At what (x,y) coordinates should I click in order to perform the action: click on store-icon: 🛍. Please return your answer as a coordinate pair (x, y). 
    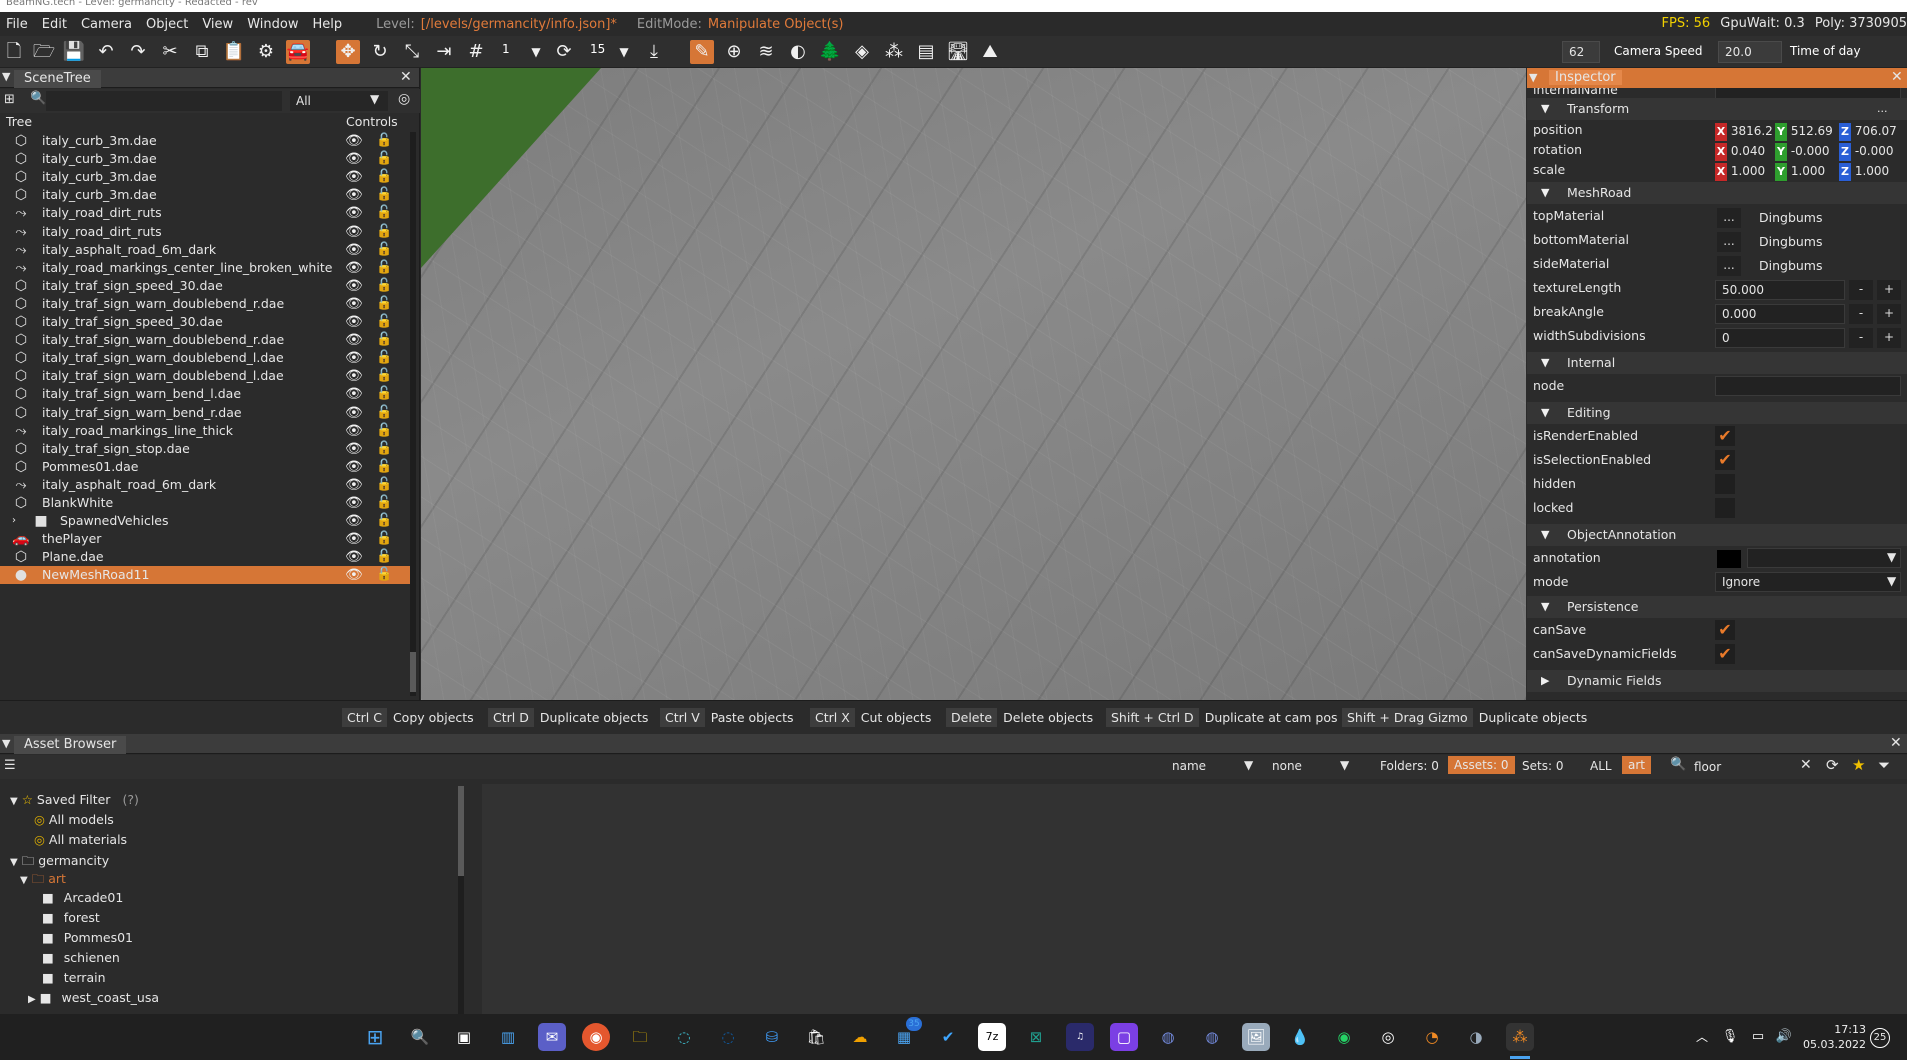
    Looking at the image, I should click on (816, 1037).